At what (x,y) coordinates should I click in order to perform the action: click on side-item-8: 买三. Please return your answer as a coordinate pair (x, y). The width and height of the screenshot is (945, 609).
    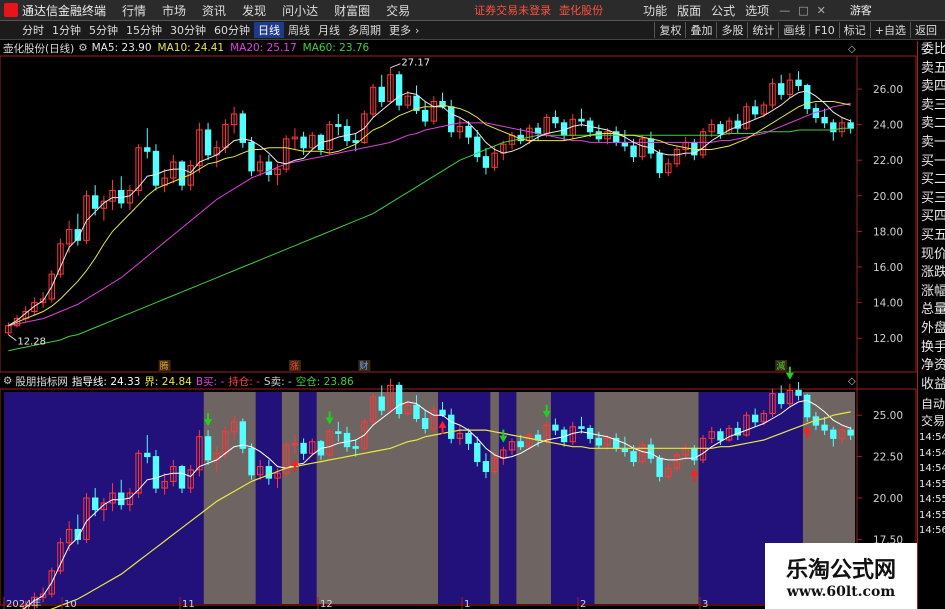
    Looking at the image, I should click on (933, 198).